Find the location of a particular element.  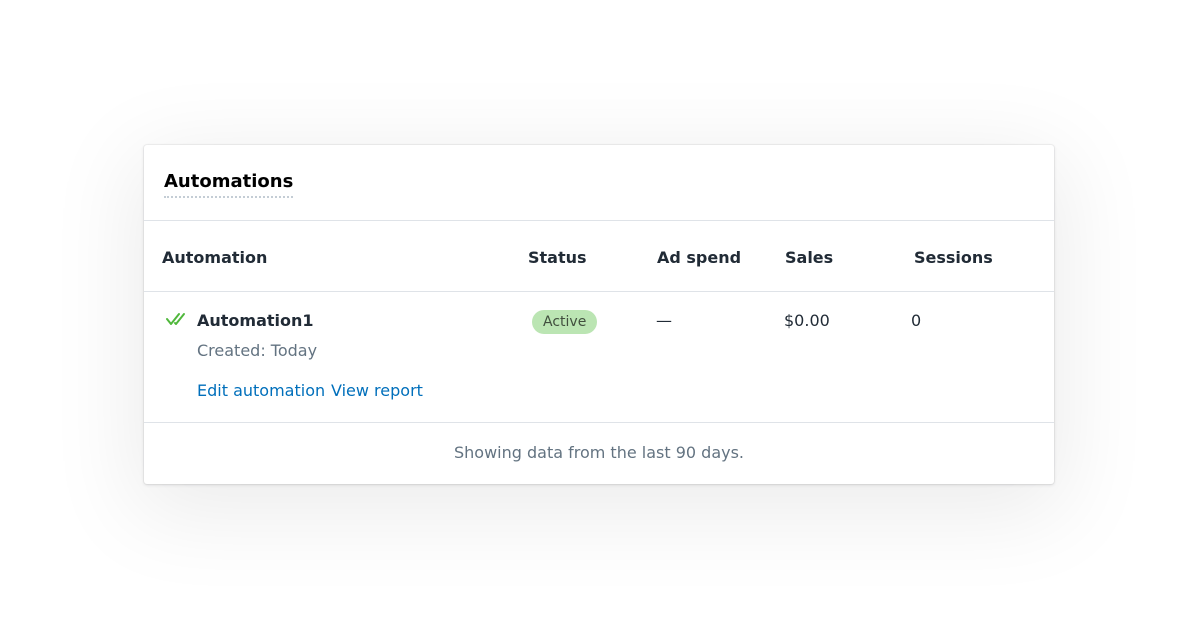

card-title: Automations is located at coordinates (229, 184).